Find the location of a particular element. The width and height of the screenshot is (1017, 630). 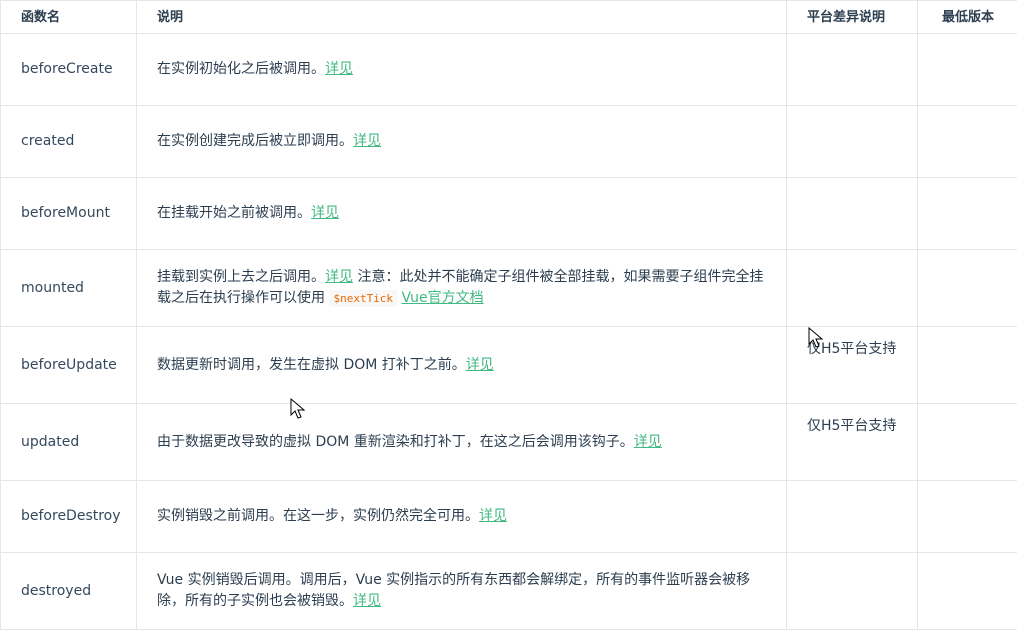

function-name-cell: updated is located at coordinates (69, 442).